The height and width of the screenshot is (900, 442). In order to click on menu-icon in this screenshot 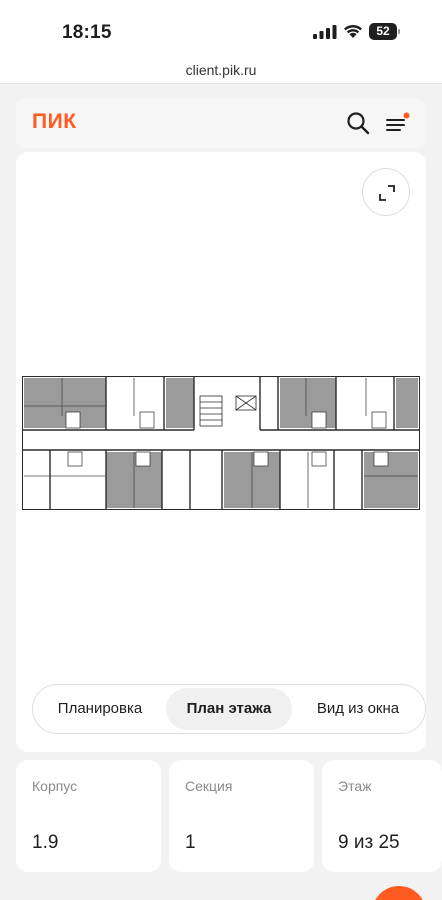, I will do `click(398, 123)`.